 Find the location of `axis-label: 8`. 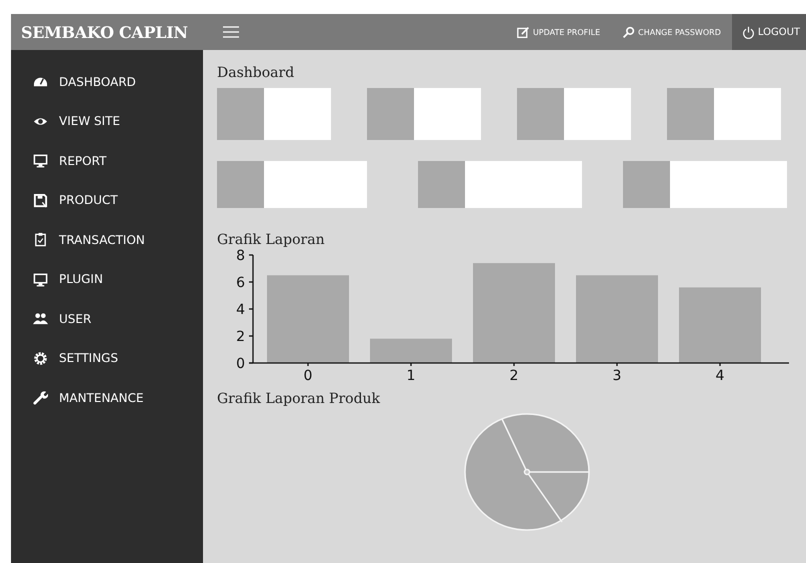

axis-label: 8 is located at coordinates (240, 256).